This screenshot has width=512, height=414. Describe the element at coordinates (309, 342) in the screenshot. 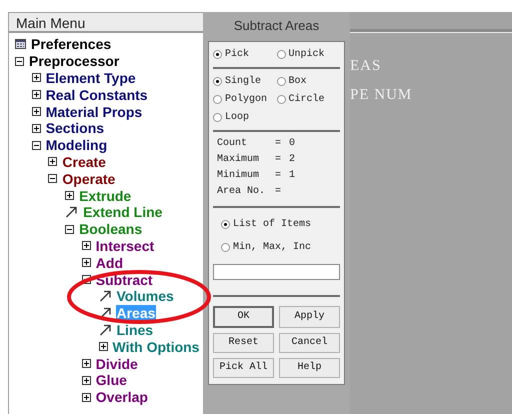

I see `dialog-button: Cancel` at that location.